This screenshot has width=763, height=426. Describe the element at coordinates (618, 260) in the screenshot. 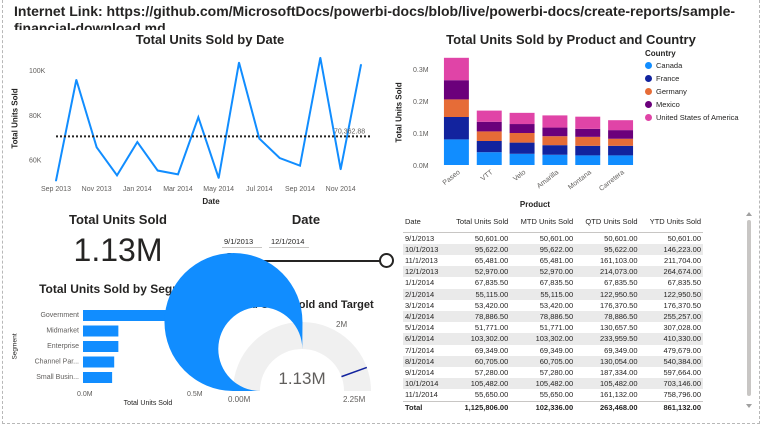

I see `matrix-value-cell: 161,103.00` at that location.